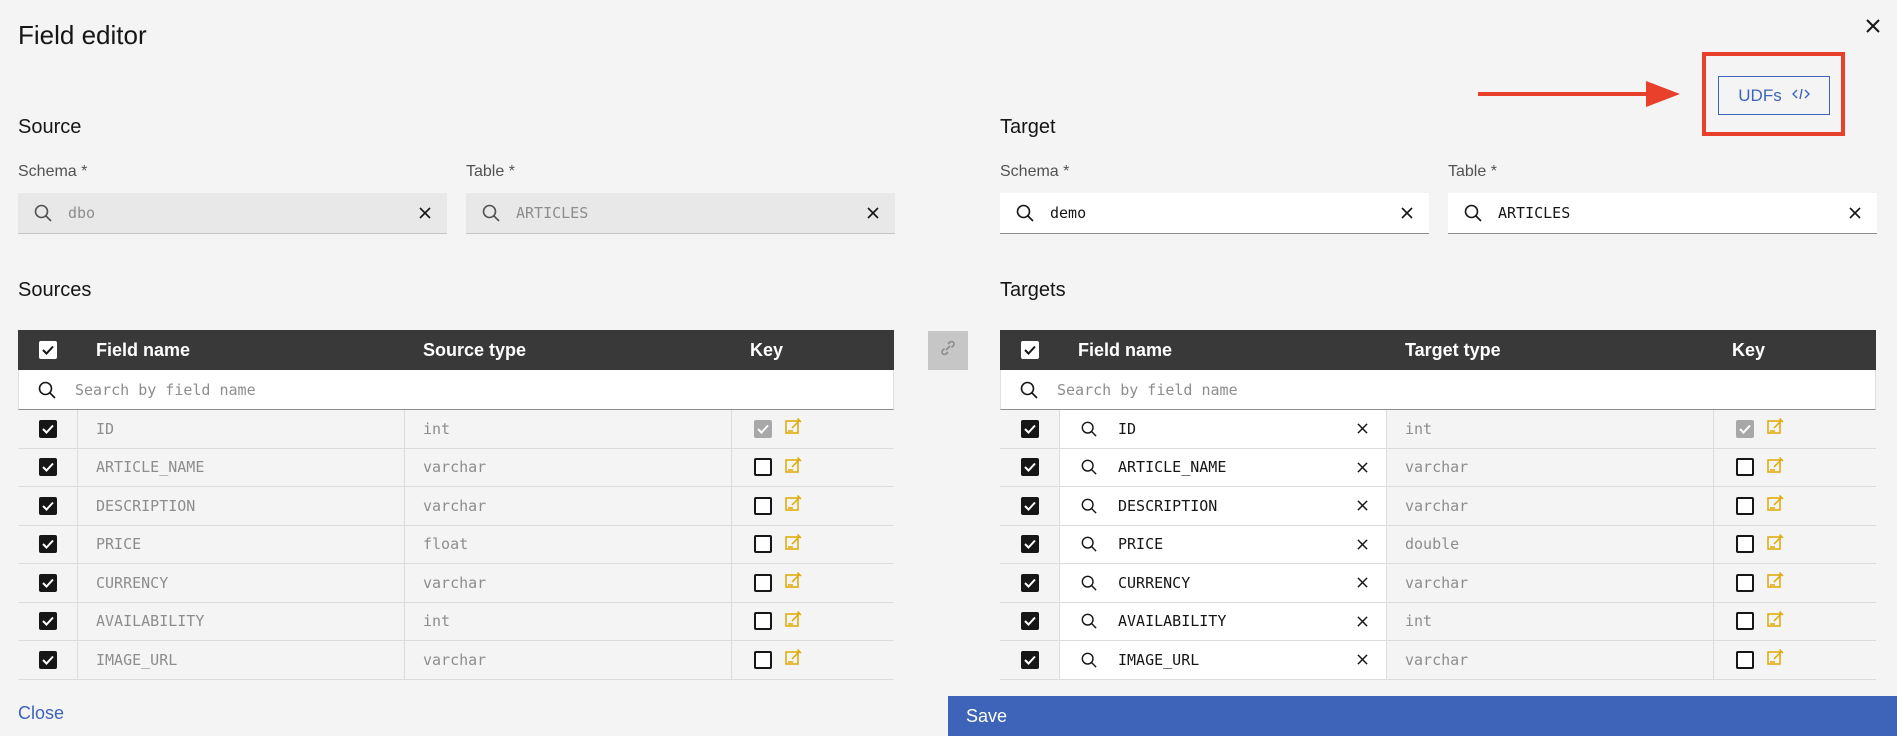  I want to click on column-header-target-type: Target type, so click(1550, 350).